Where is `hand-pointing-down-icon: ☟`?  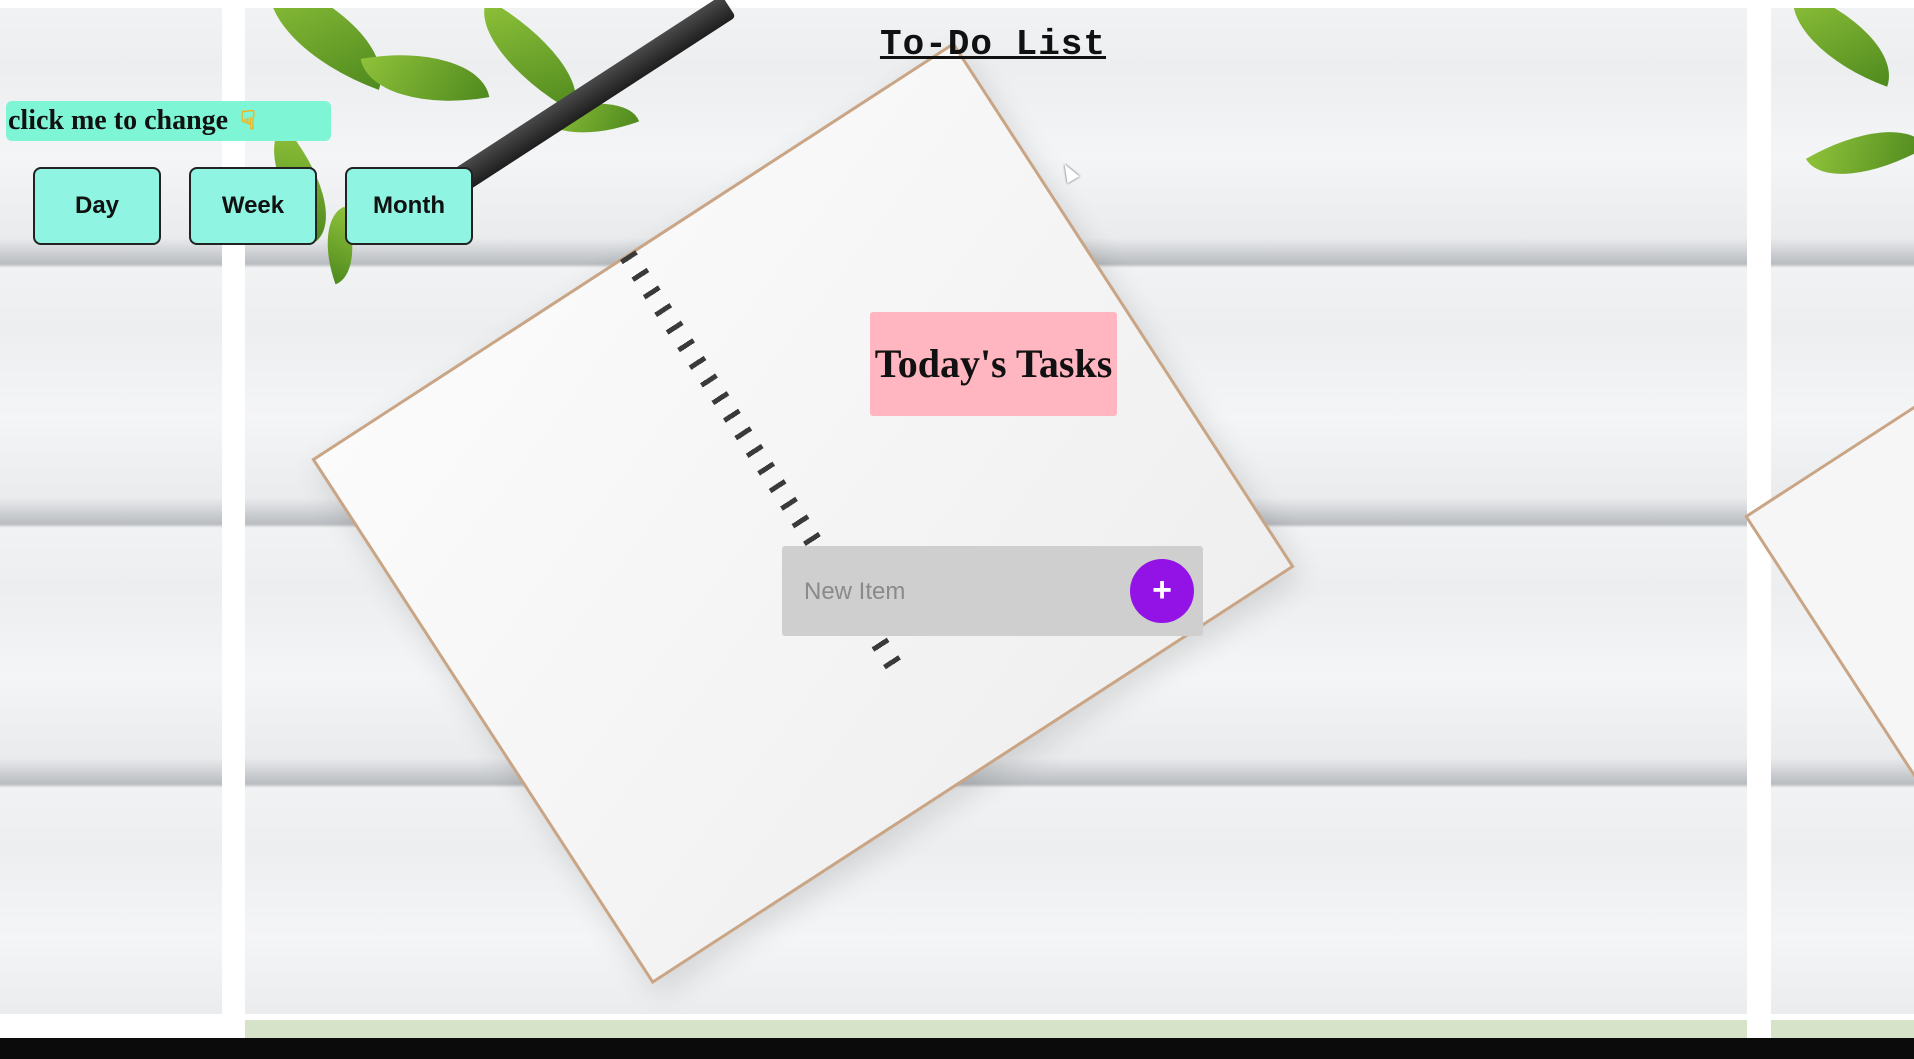 hand-pointing-down-icon: ☟ is located at coordinates (248, 120).